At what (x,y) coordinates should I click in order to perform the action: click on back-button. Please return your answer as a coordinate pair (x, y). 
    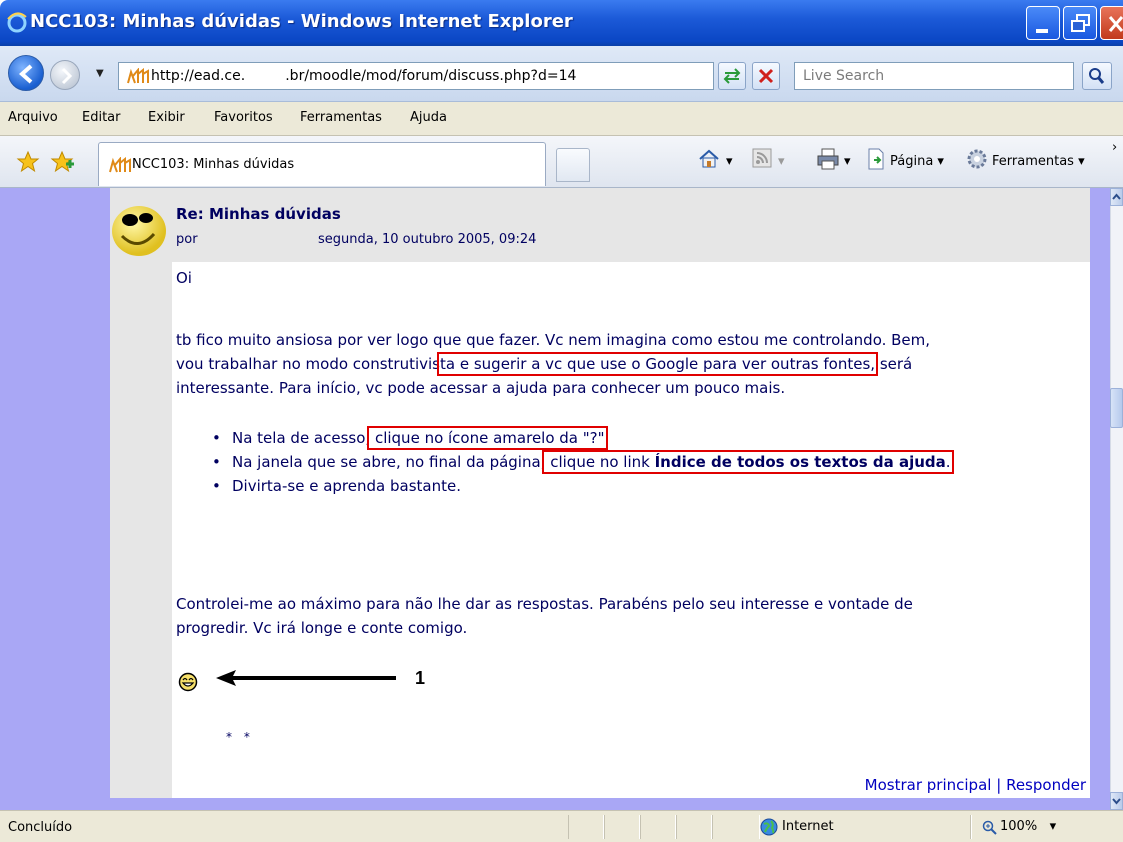
    Looking at the image, I should click on (26, 73).